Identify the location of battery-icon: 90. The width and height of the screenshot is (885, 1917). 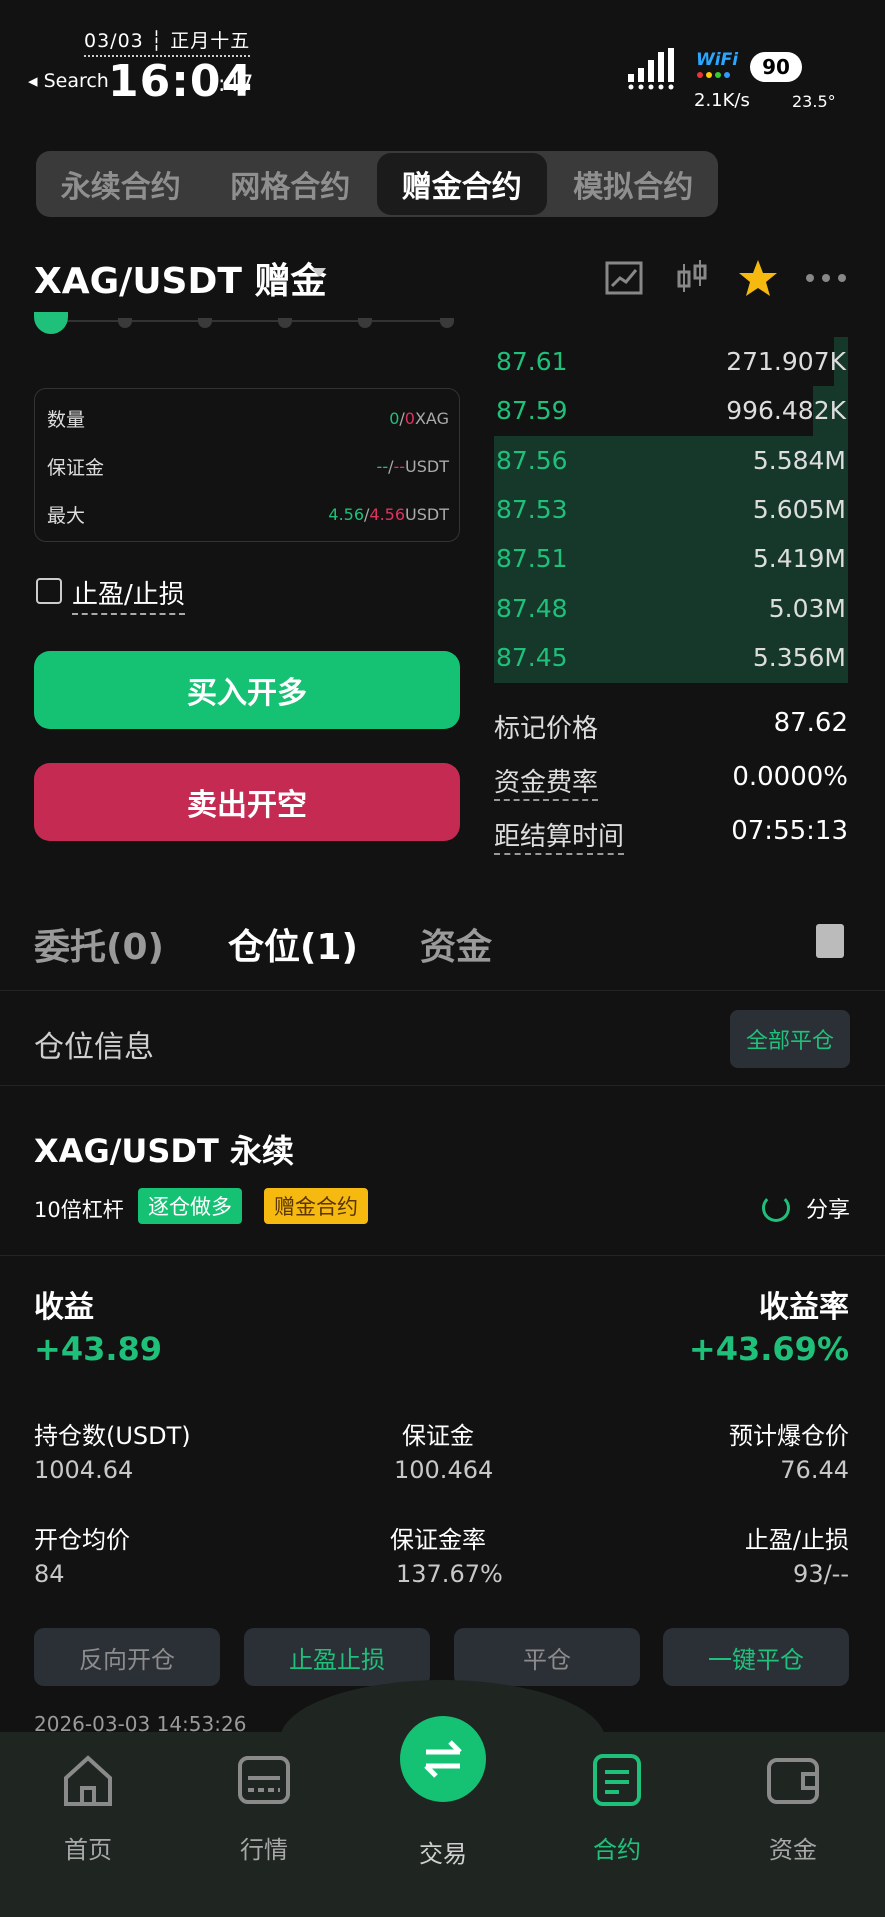
(776, 67).